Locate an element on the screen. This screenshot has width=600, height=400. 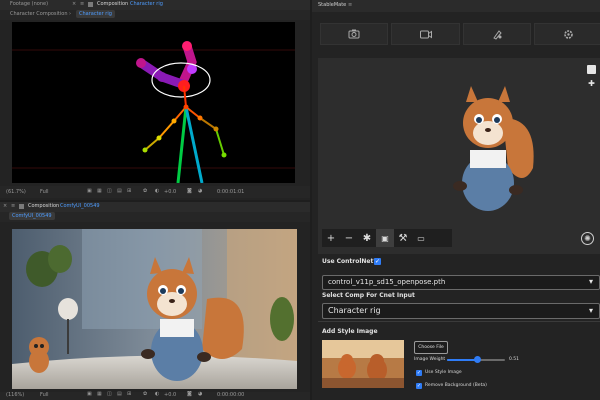
image-weight-value: 0.51 is located at coordinates (514, 359).